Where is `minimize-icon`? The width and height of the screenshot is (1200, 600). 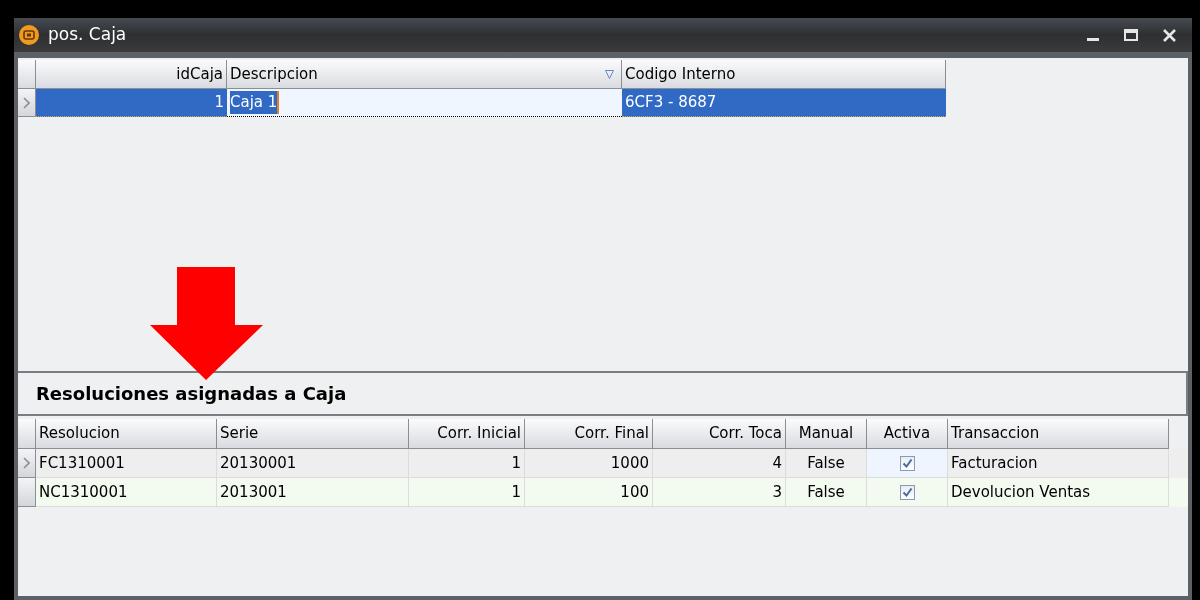 minimize-icon is located at coordinates (1093, 39).